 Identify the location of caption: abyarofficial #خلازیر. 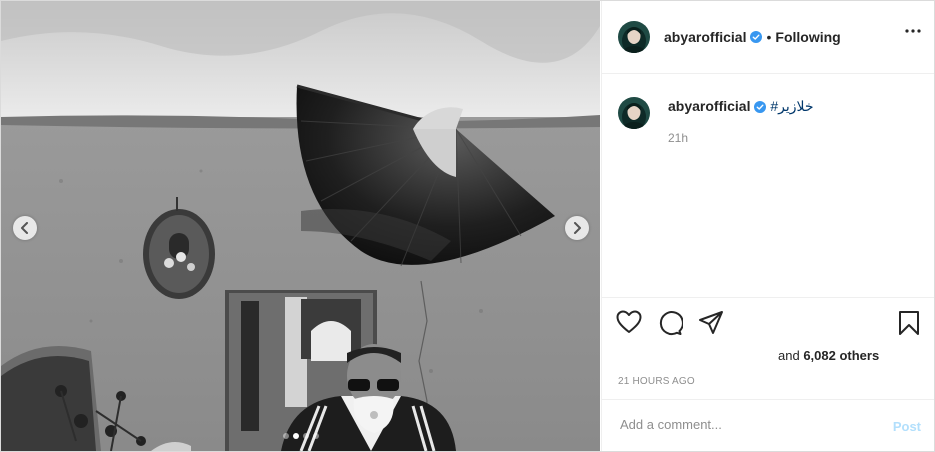
(716, 113).